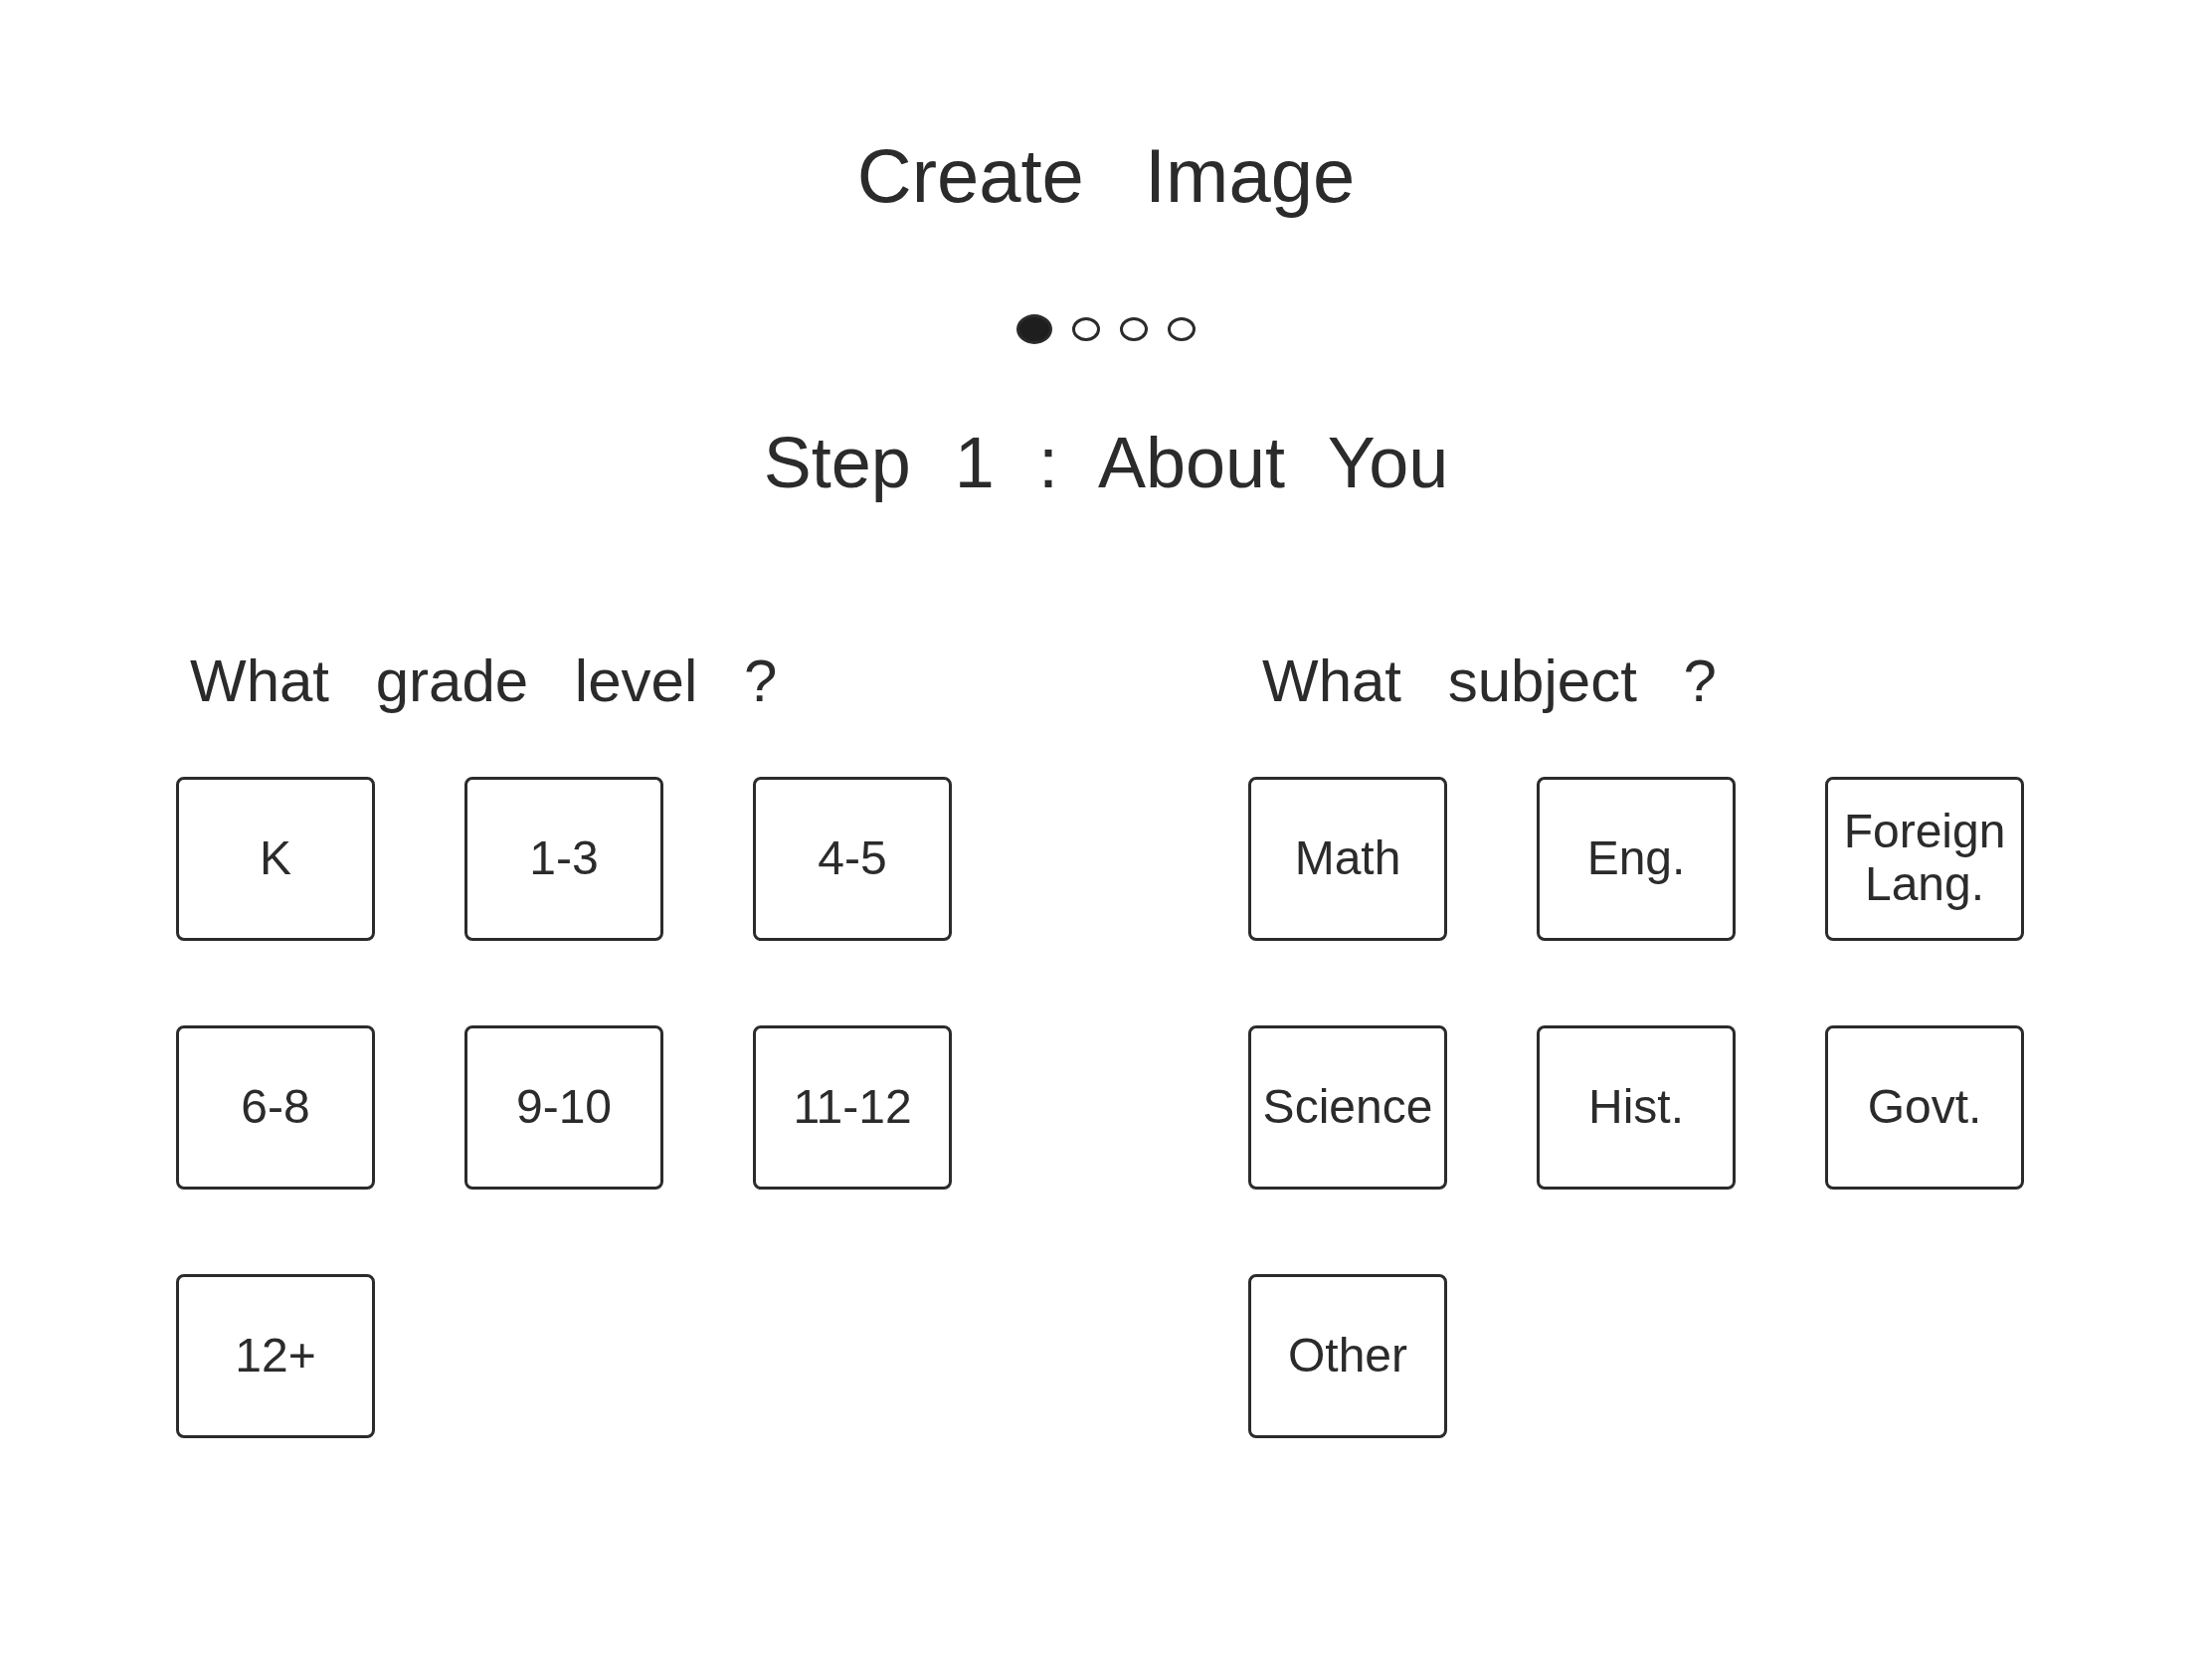  What do you see at coordinates (1347, 858) in the screenshot?
I see `option-button: Math` at bounding box center [1347, 858].